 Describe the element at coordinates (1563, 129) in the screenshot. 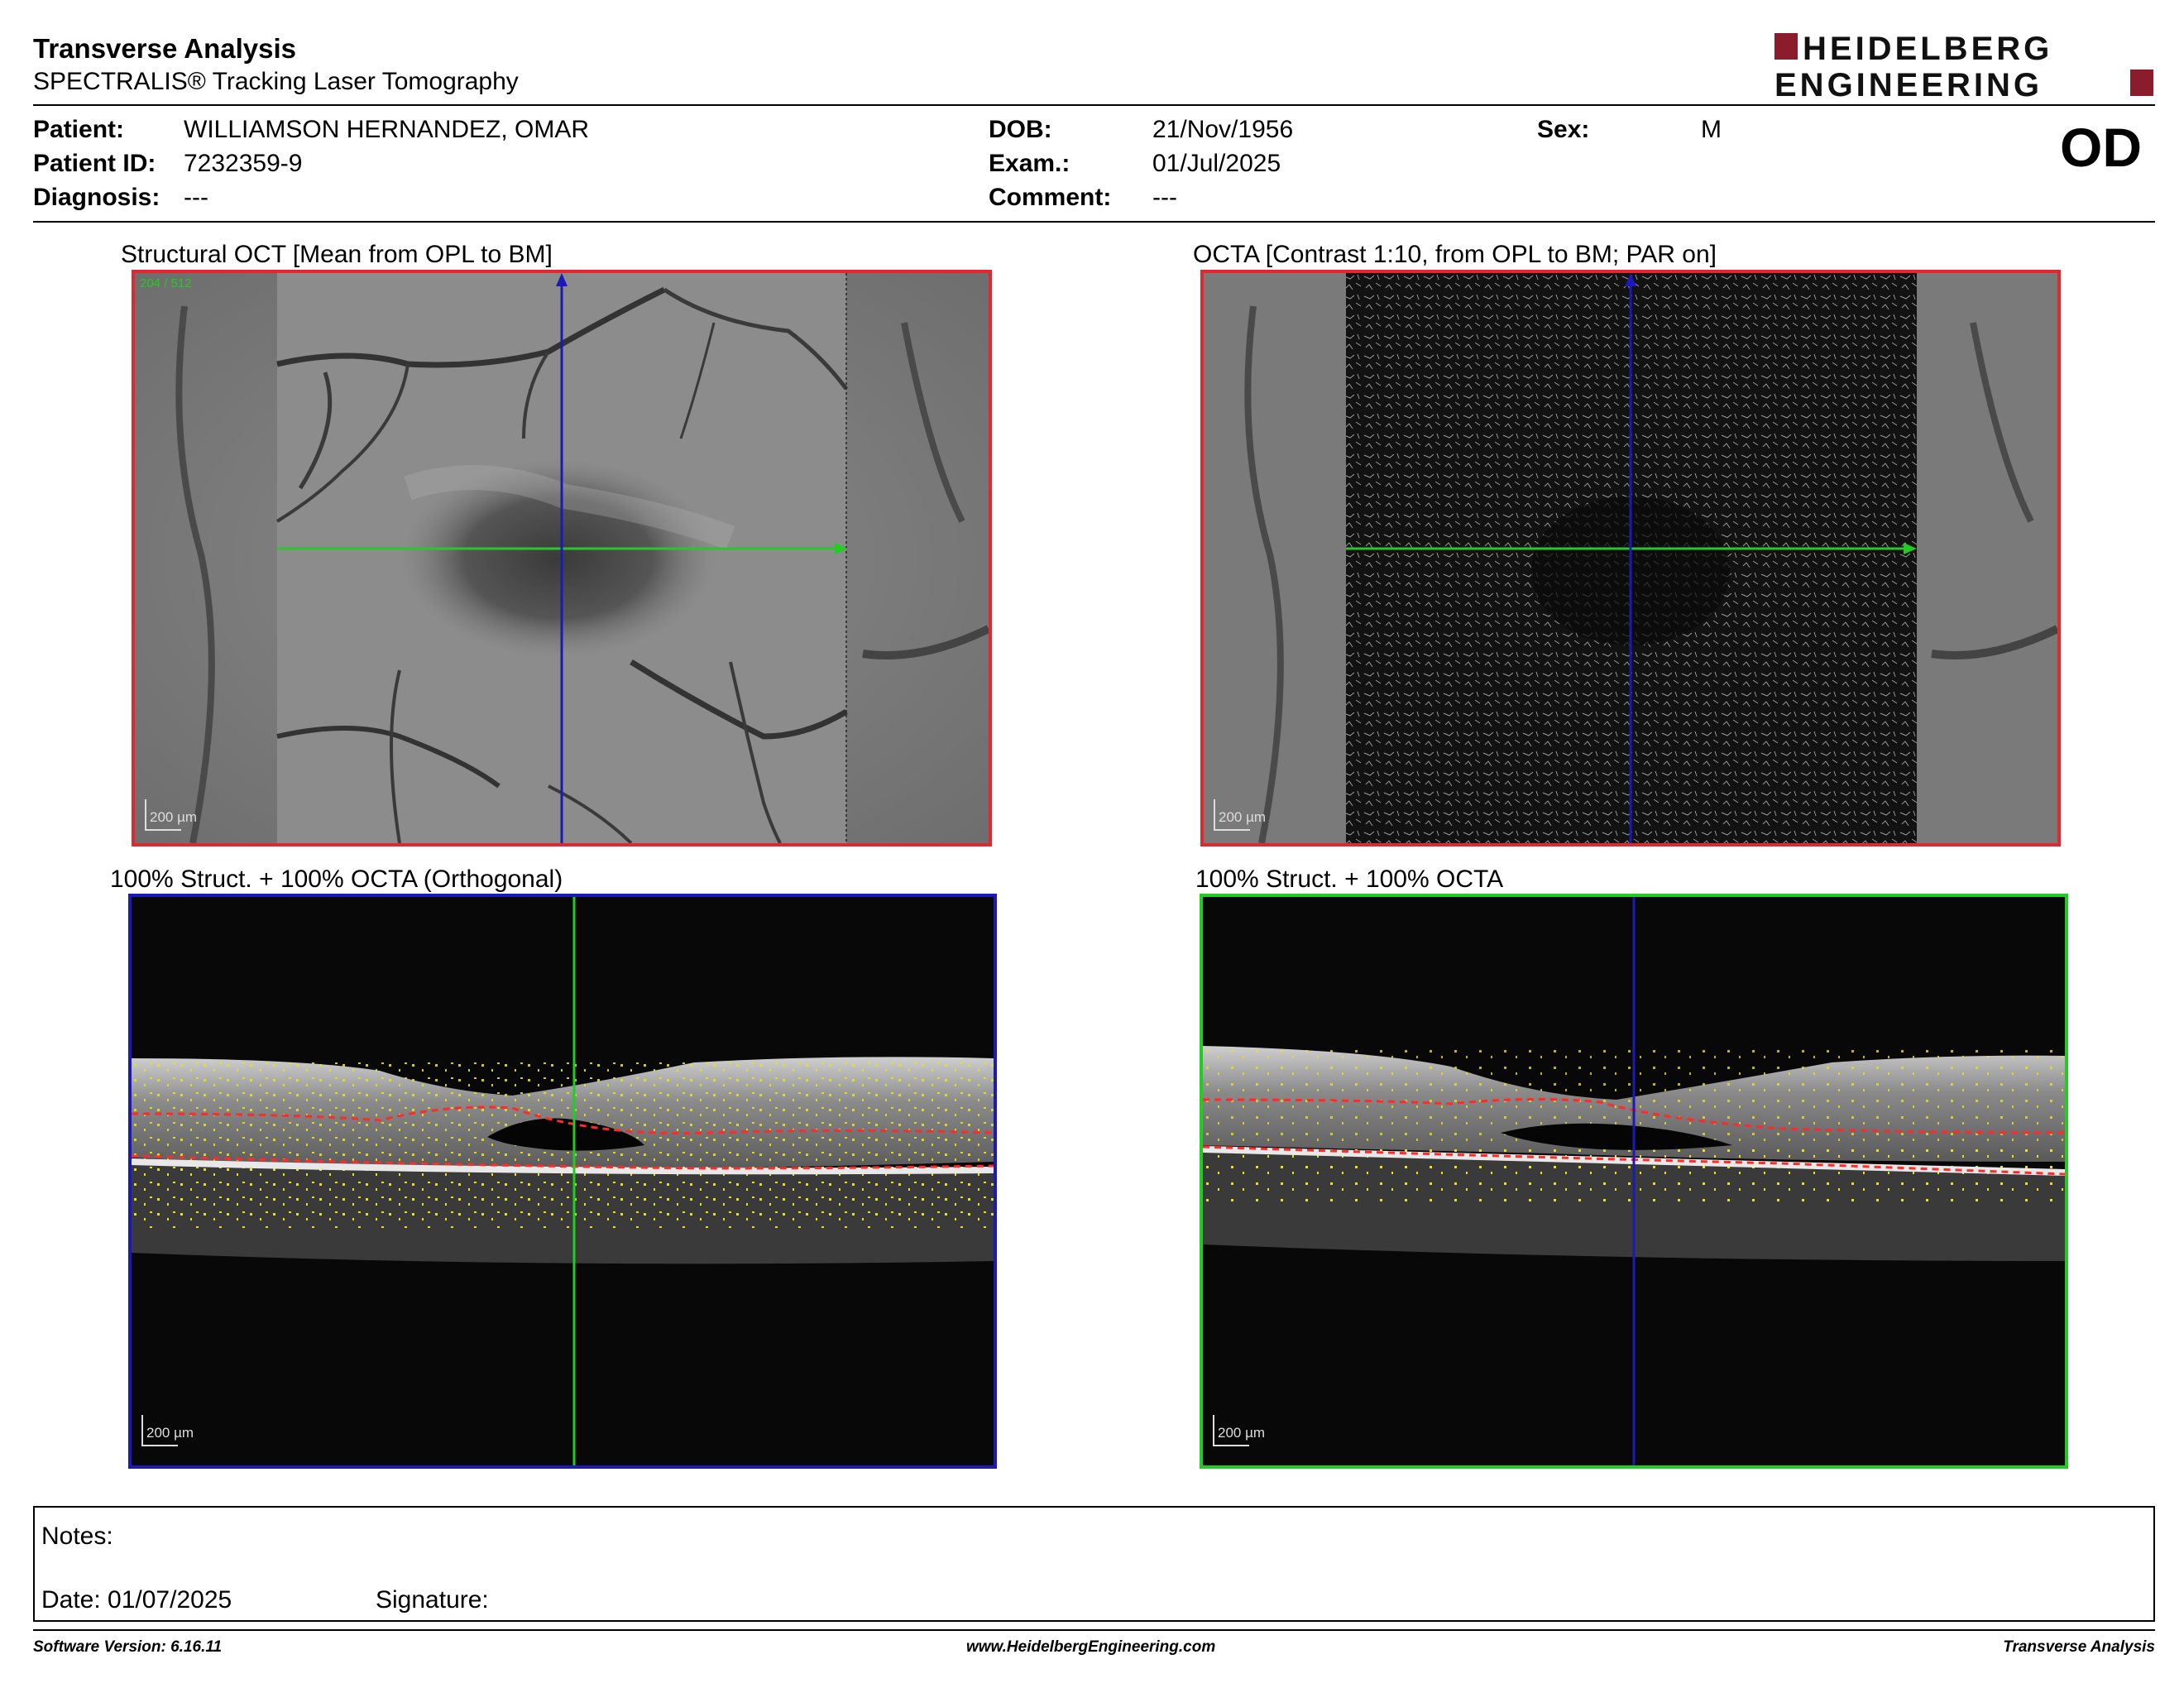

I see `sex-label: Sex:` at that location.